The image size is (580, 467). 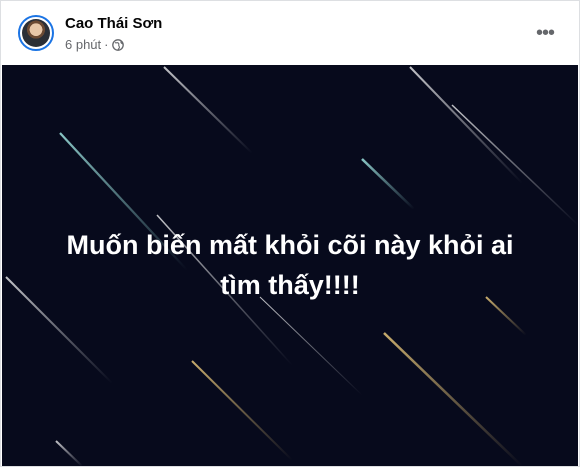 I want to click on globe-icon, so click(x=117, y=44).